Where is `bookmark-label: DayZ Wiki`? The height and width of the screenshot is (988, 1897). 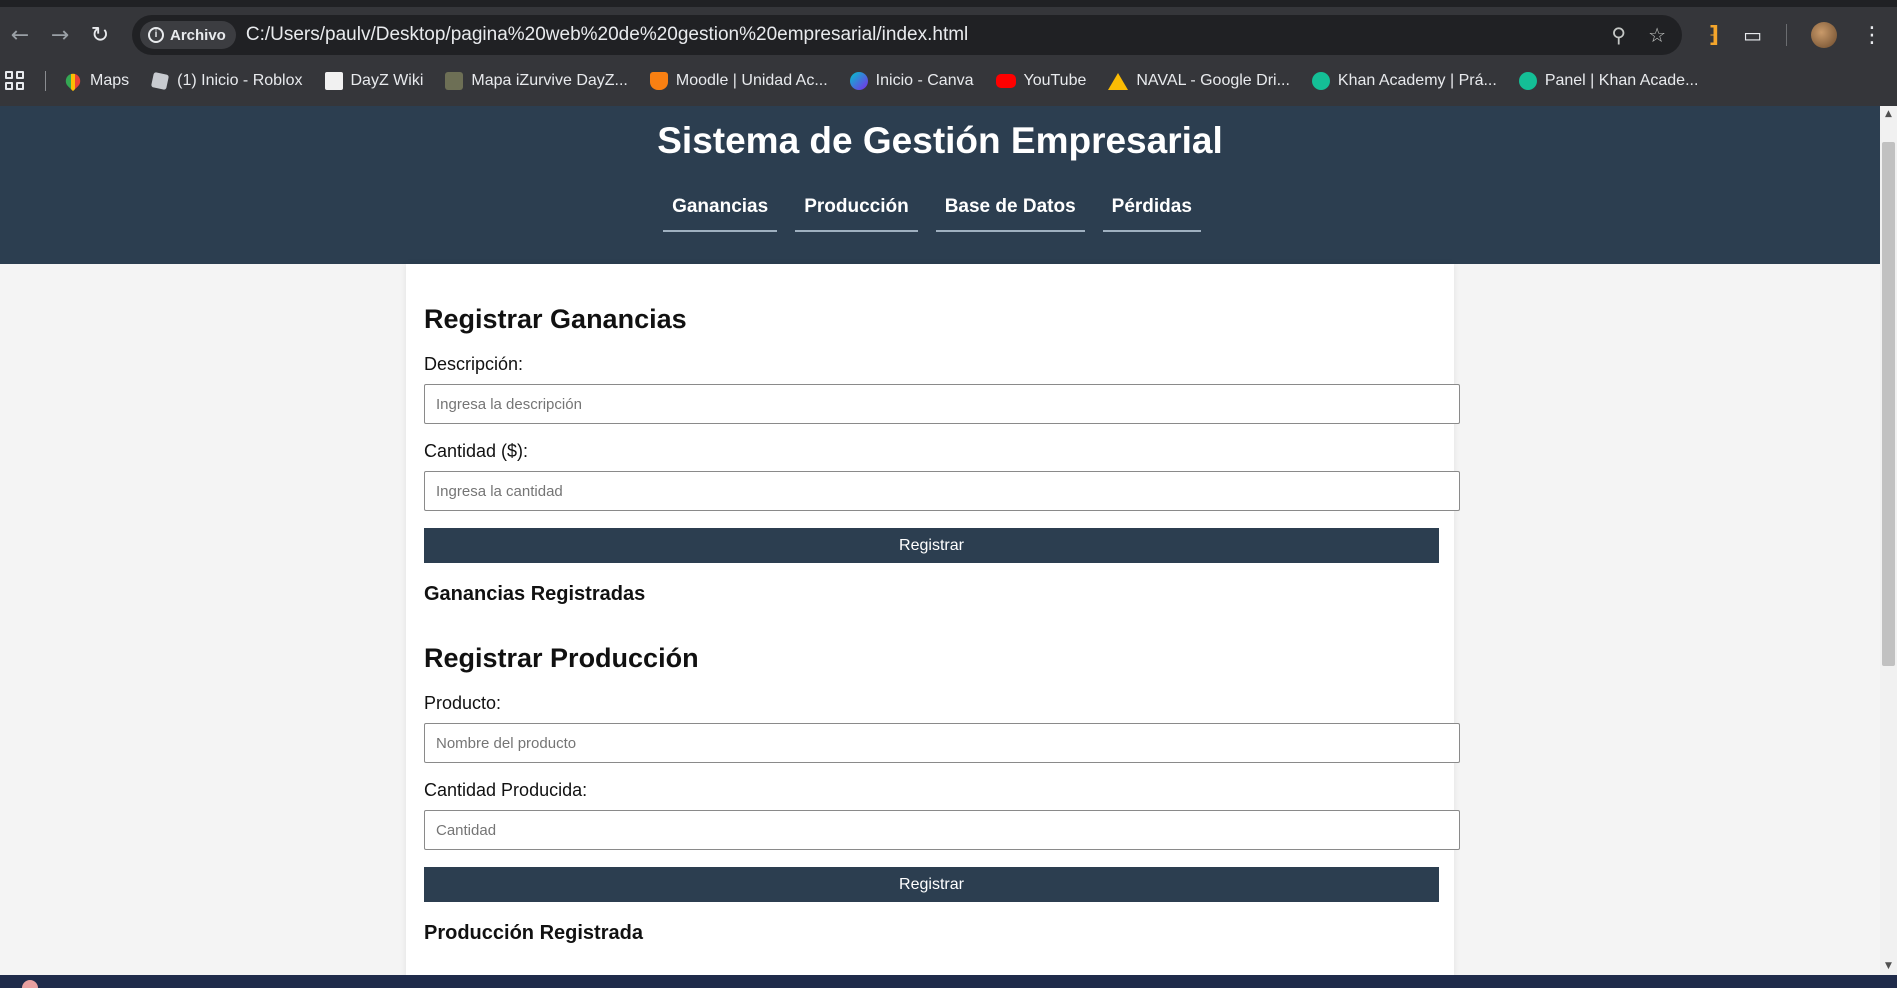 bookmark-label: DayZ Wiki is located at coordinates (387, 80).